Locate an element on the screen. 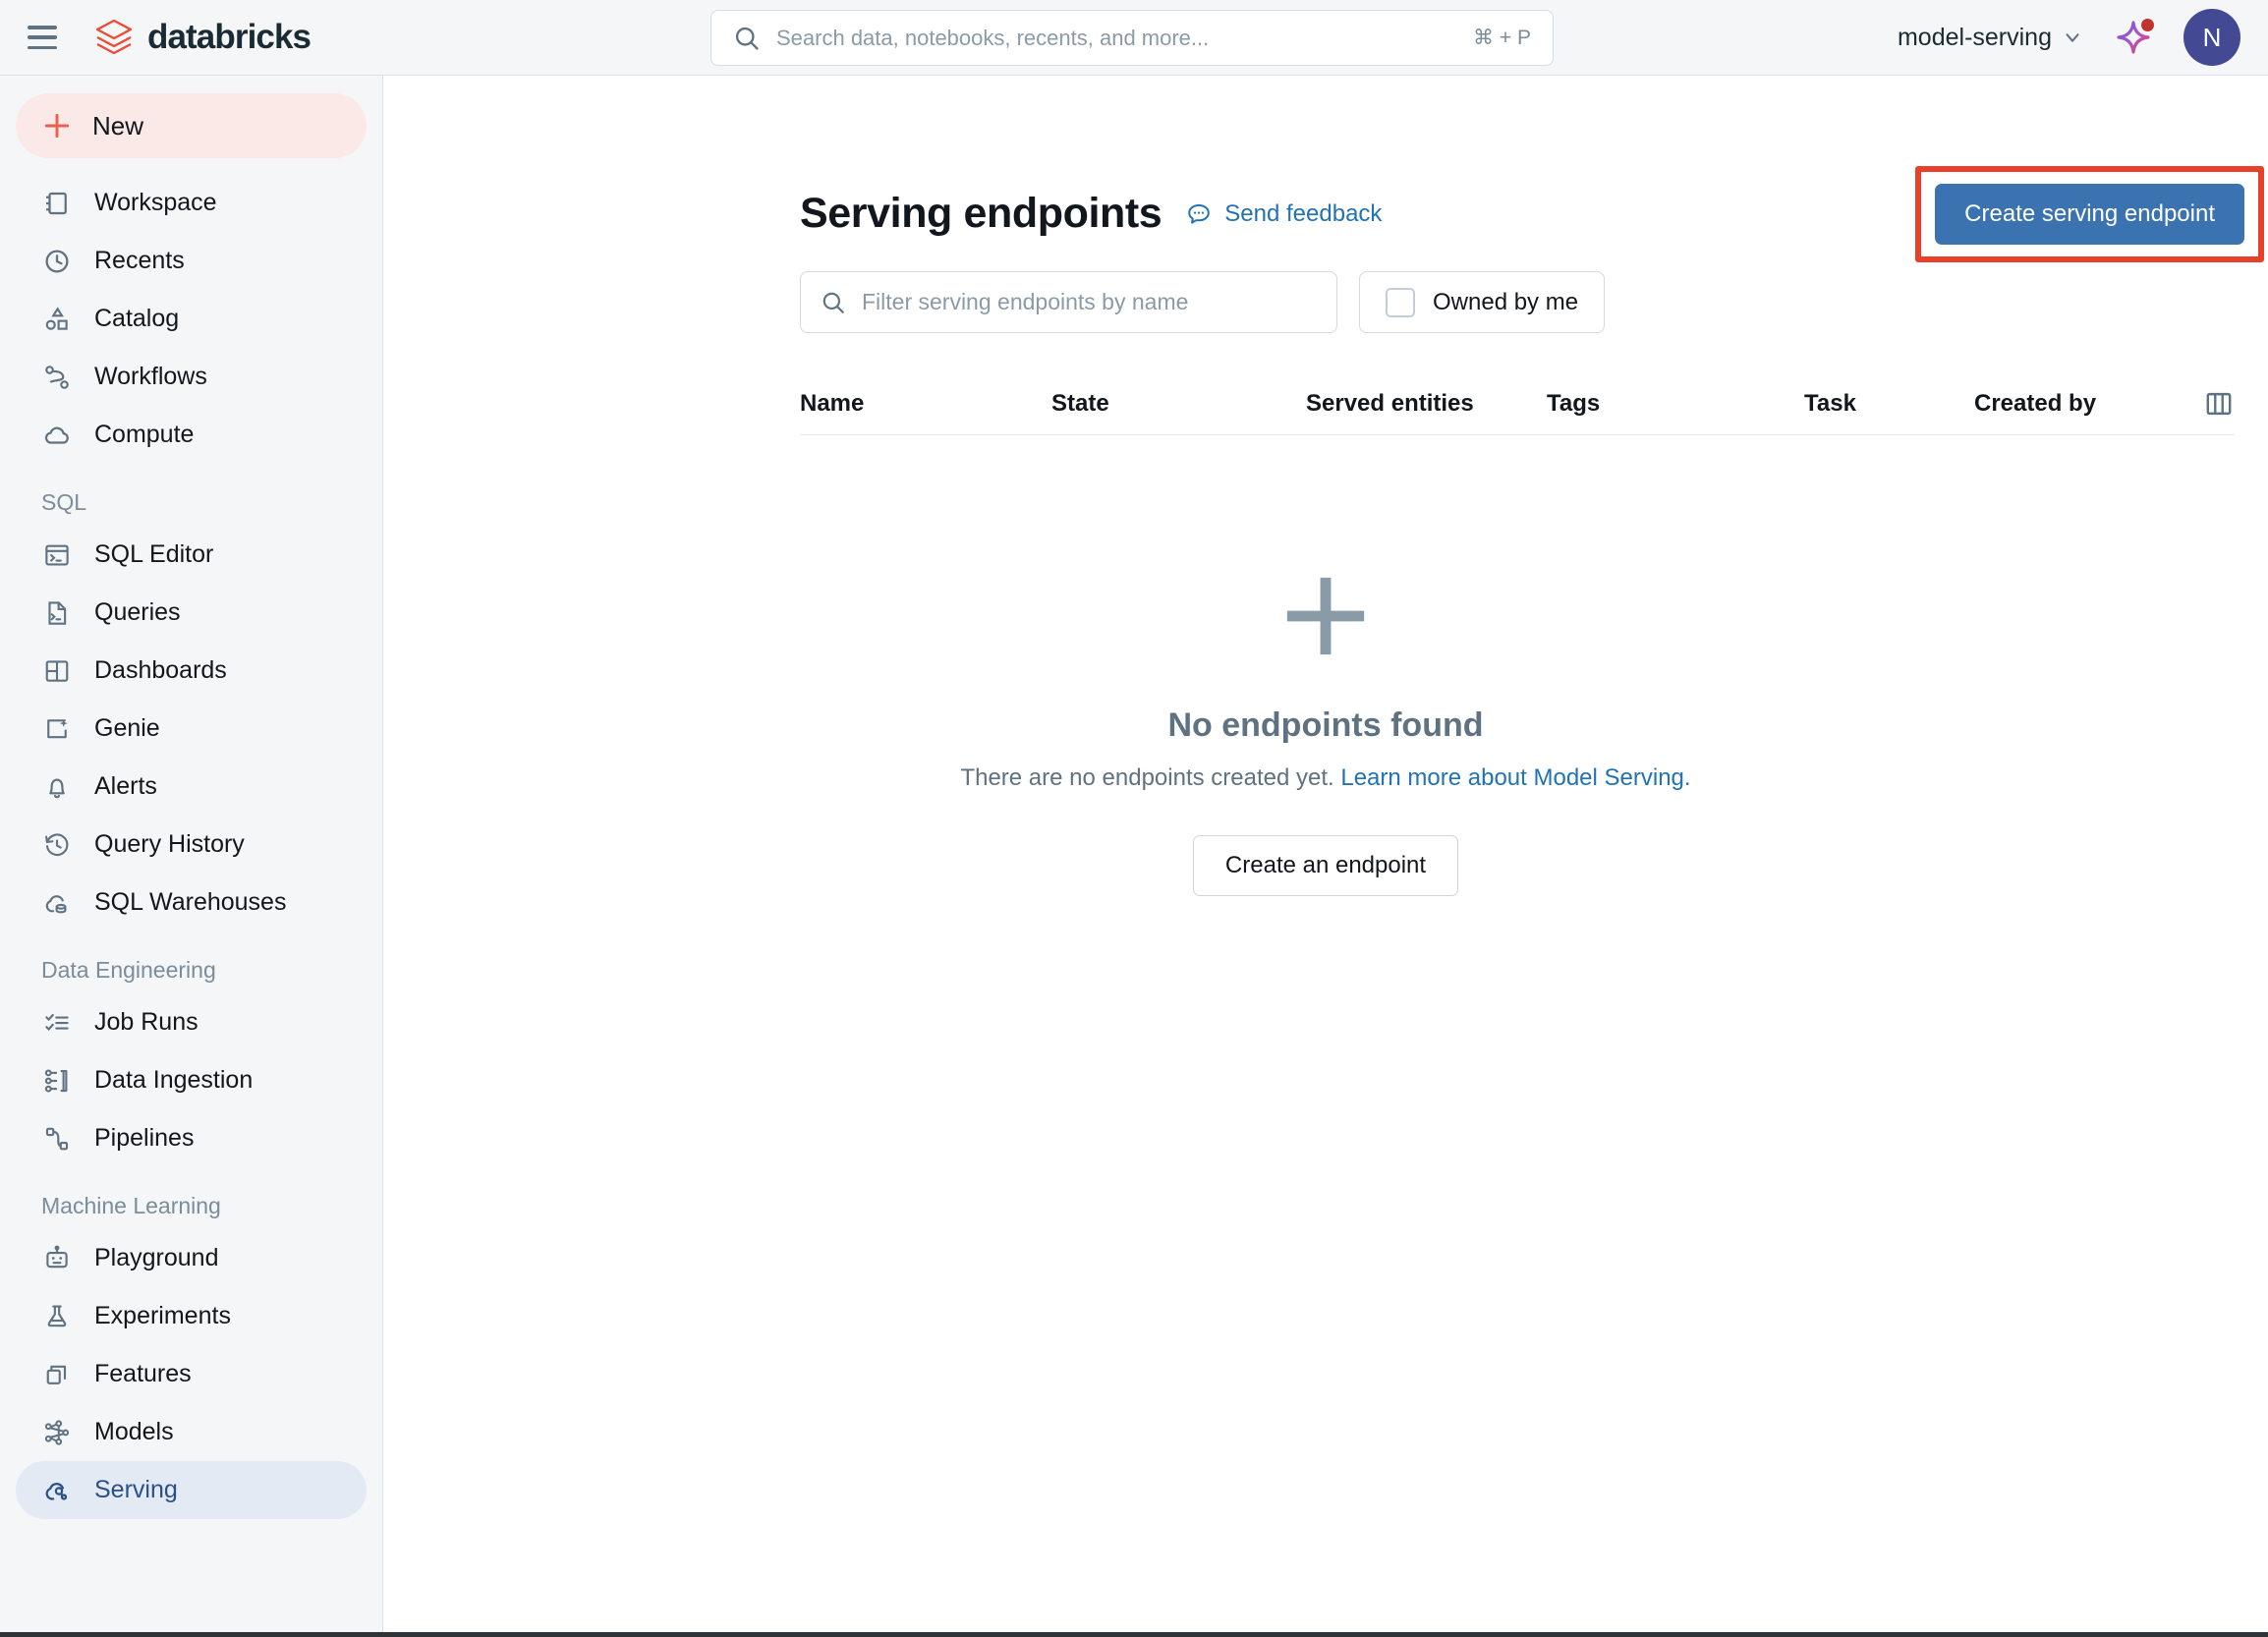  filter-endpoints-input: Filter serving endpoints by name is located at coordinates (1069, 302).